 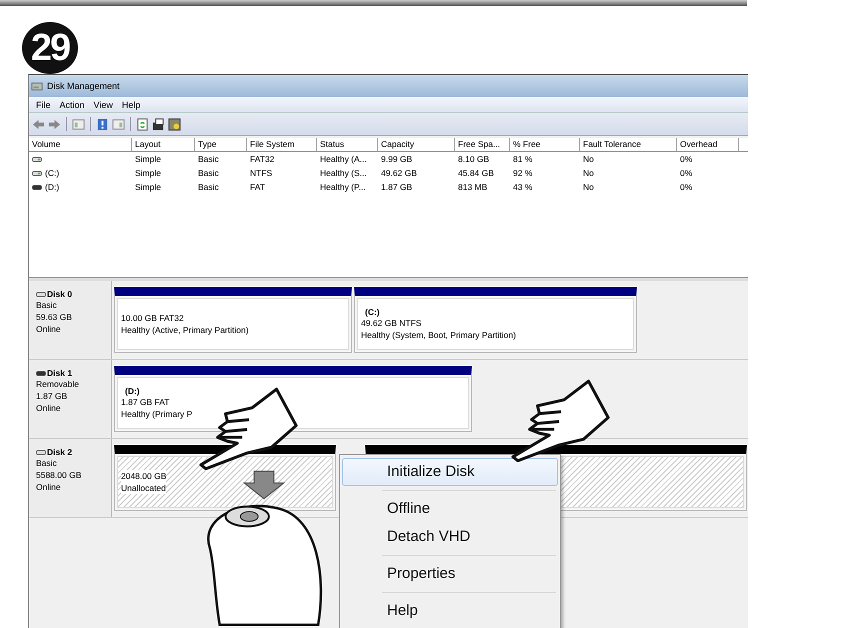 I want to click on disk-info: 5588.00 GB, so click(x=59, y=475).